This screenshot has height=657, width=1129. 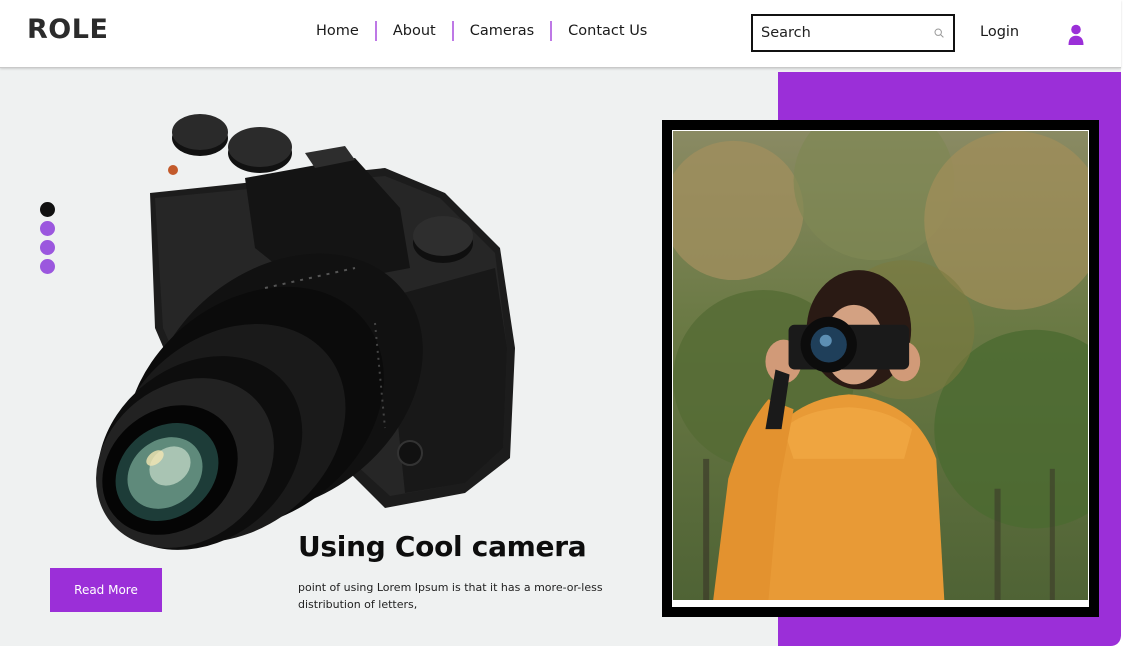 What do you see at coordinates (442, 546) in the screenshot?
I see `hero-headline: Using Cool camera` at bounding box center [442, 546].